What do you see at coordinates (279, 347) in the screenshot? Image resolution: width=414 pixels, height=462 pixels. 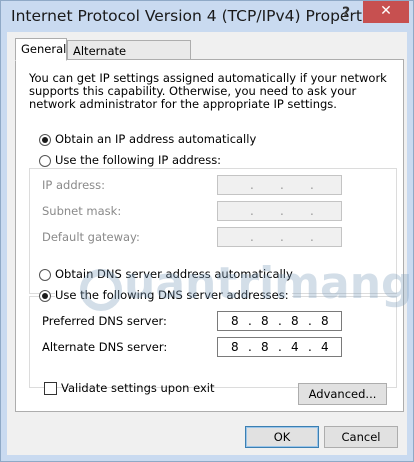 I see `alternate-dns-field: 8 . 8 . 4 . 4` at bounding box center [279, 347].